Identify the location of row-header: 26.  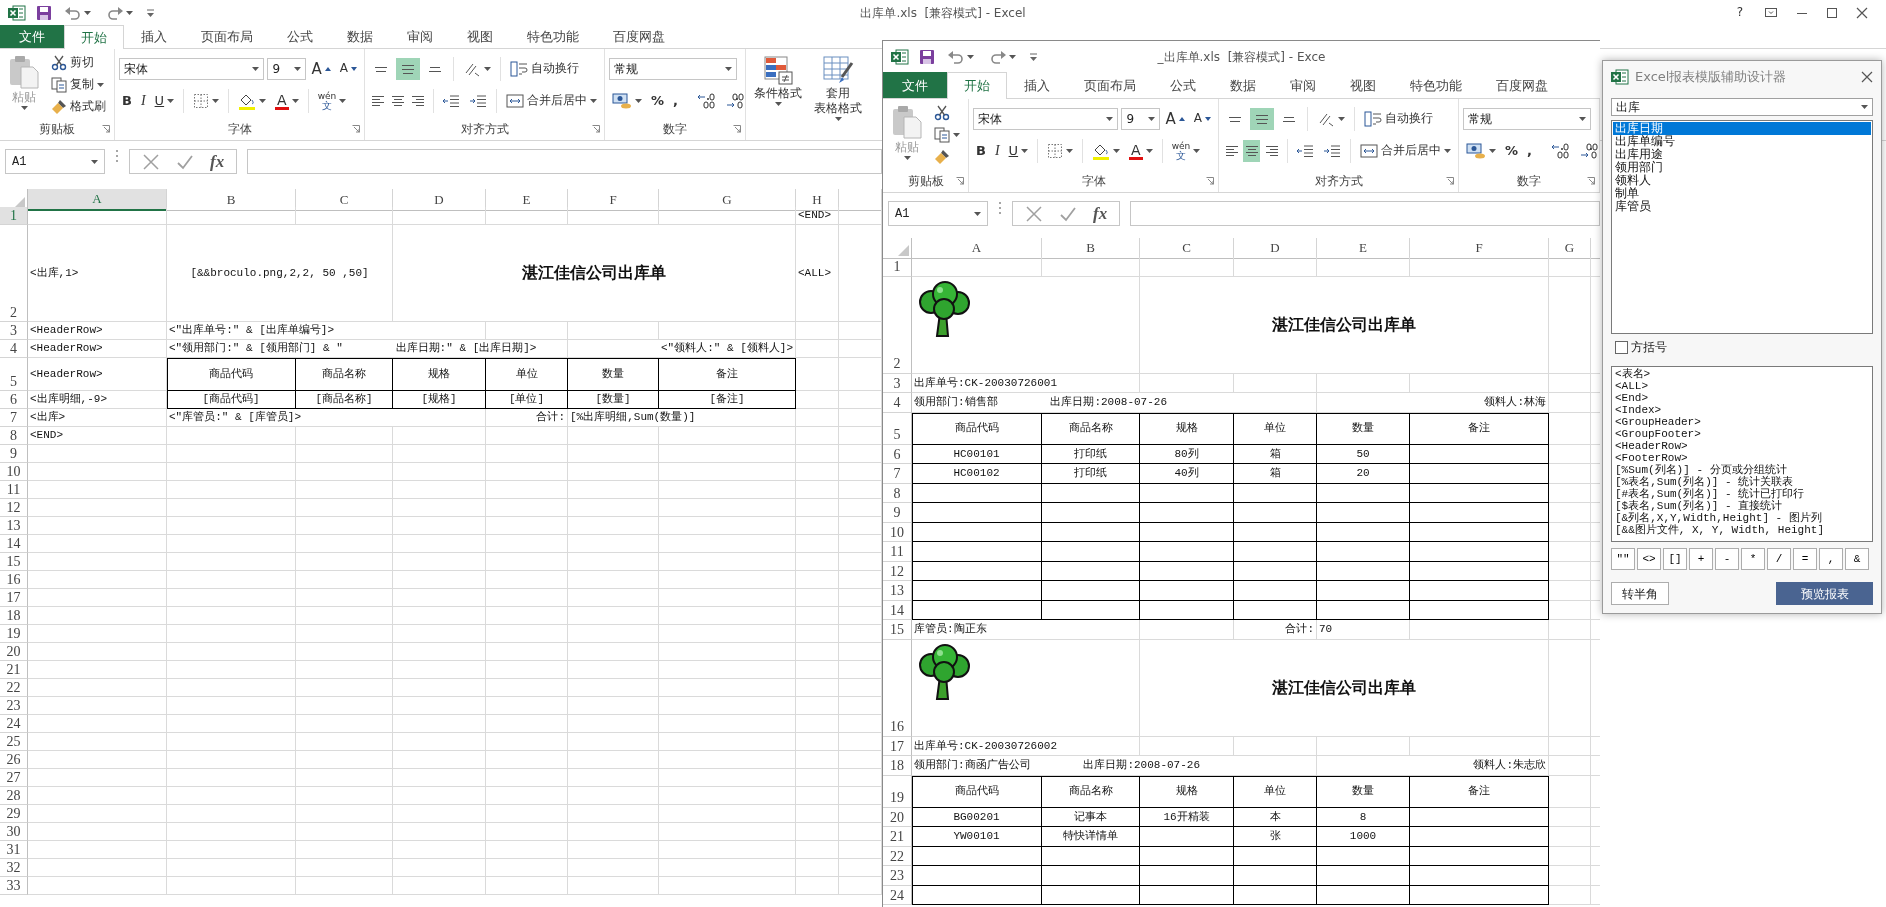
(14, 760).